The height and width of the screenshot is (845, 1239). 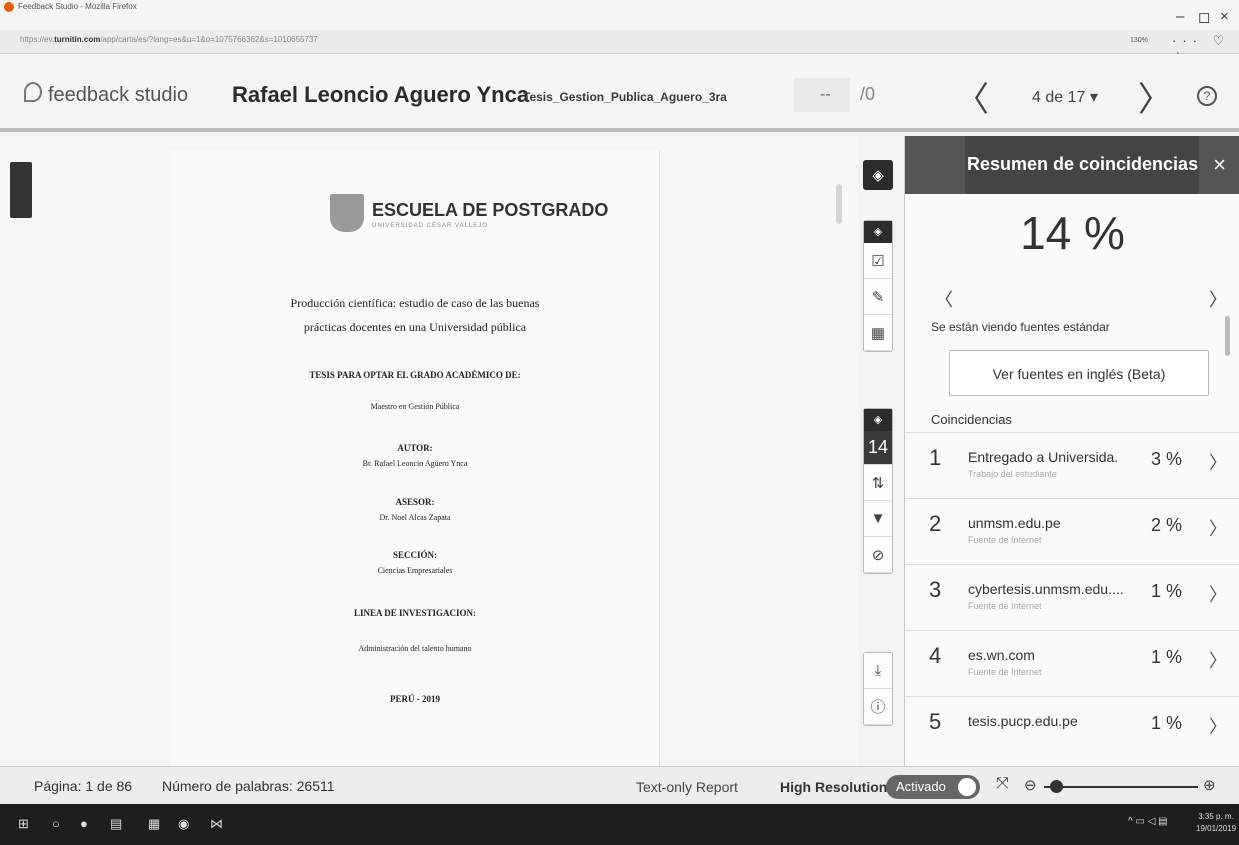 I want to click on match-row: 4 es.wn.com Fuente de Internet 1 % 〉, so click(x=1072, y=663).